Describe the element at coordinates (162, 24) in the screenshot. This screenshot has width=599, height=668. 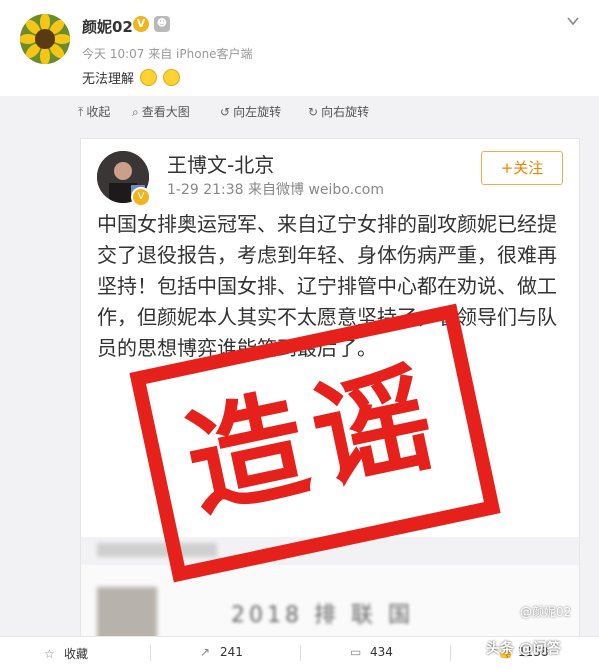
I see `member-icon: ☻` at that location.